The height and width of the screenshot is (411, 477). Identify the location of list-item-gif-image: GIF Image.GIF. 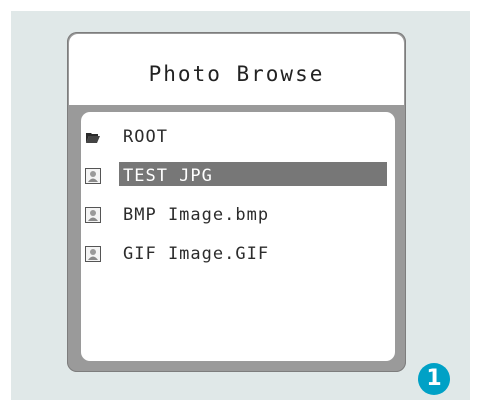
(238, 254).